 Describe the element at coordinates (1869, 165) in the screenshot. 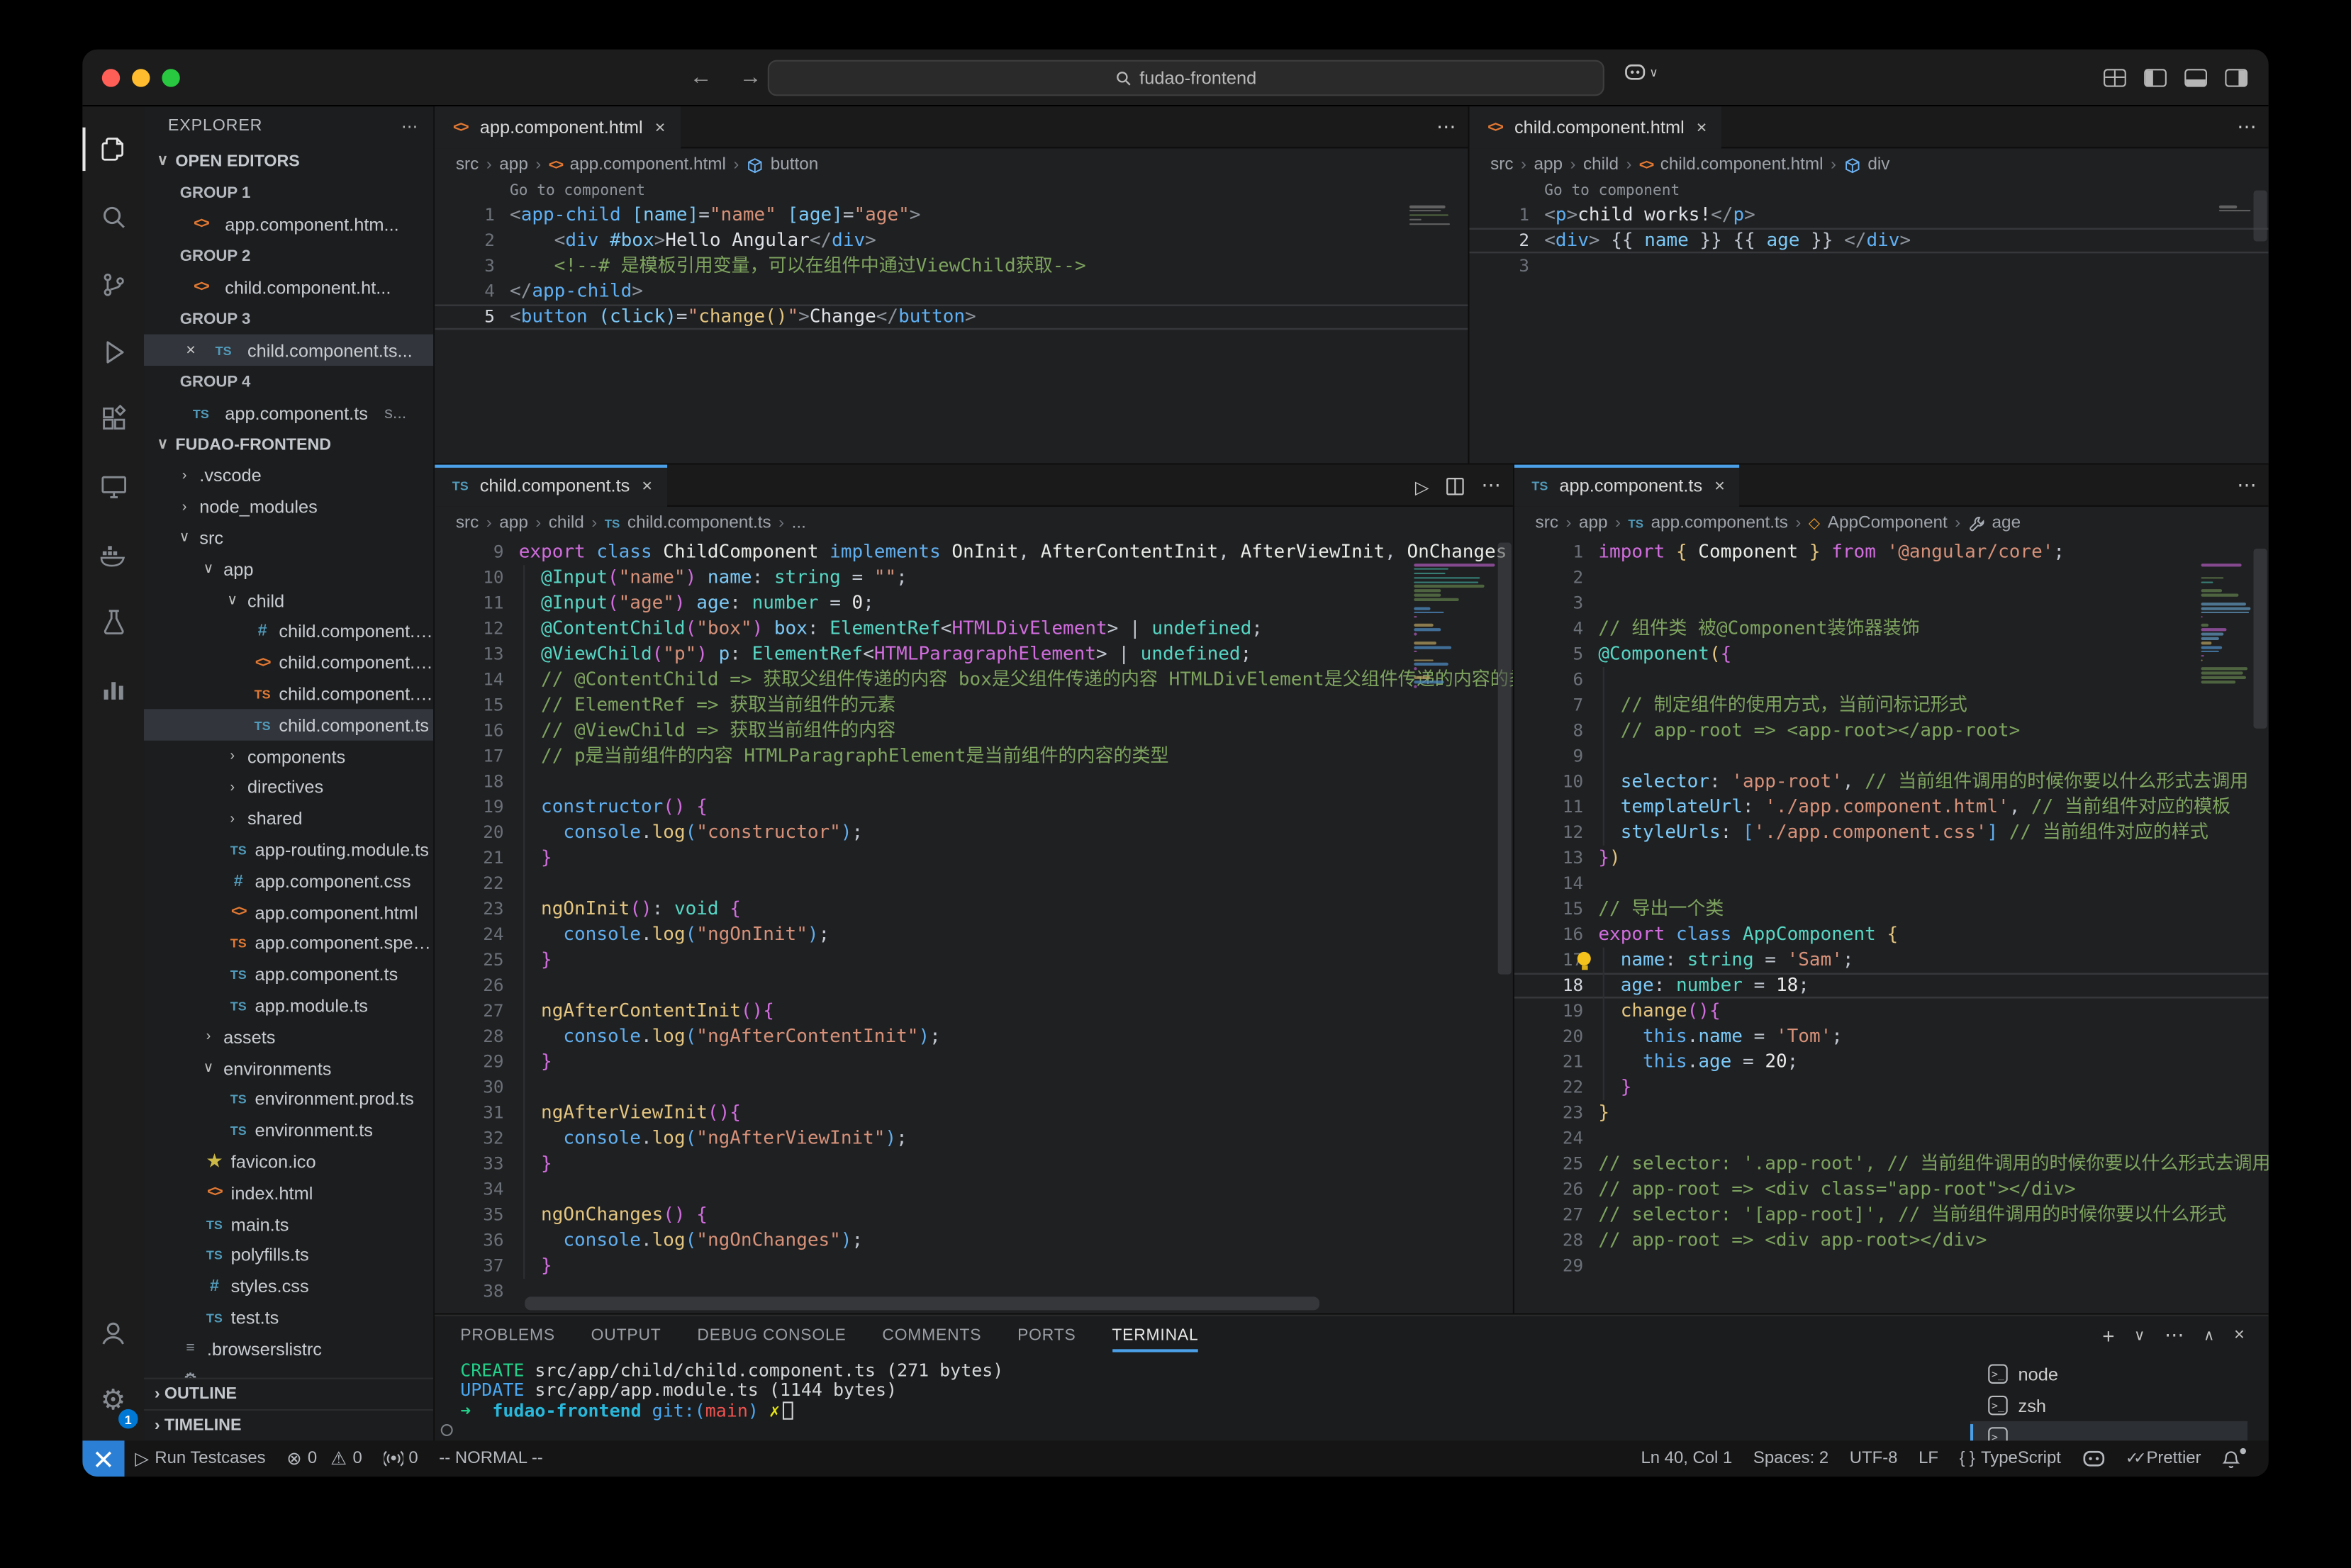

I see `breadcrumb: src › app › child › <> child.component.html › div` at that location.